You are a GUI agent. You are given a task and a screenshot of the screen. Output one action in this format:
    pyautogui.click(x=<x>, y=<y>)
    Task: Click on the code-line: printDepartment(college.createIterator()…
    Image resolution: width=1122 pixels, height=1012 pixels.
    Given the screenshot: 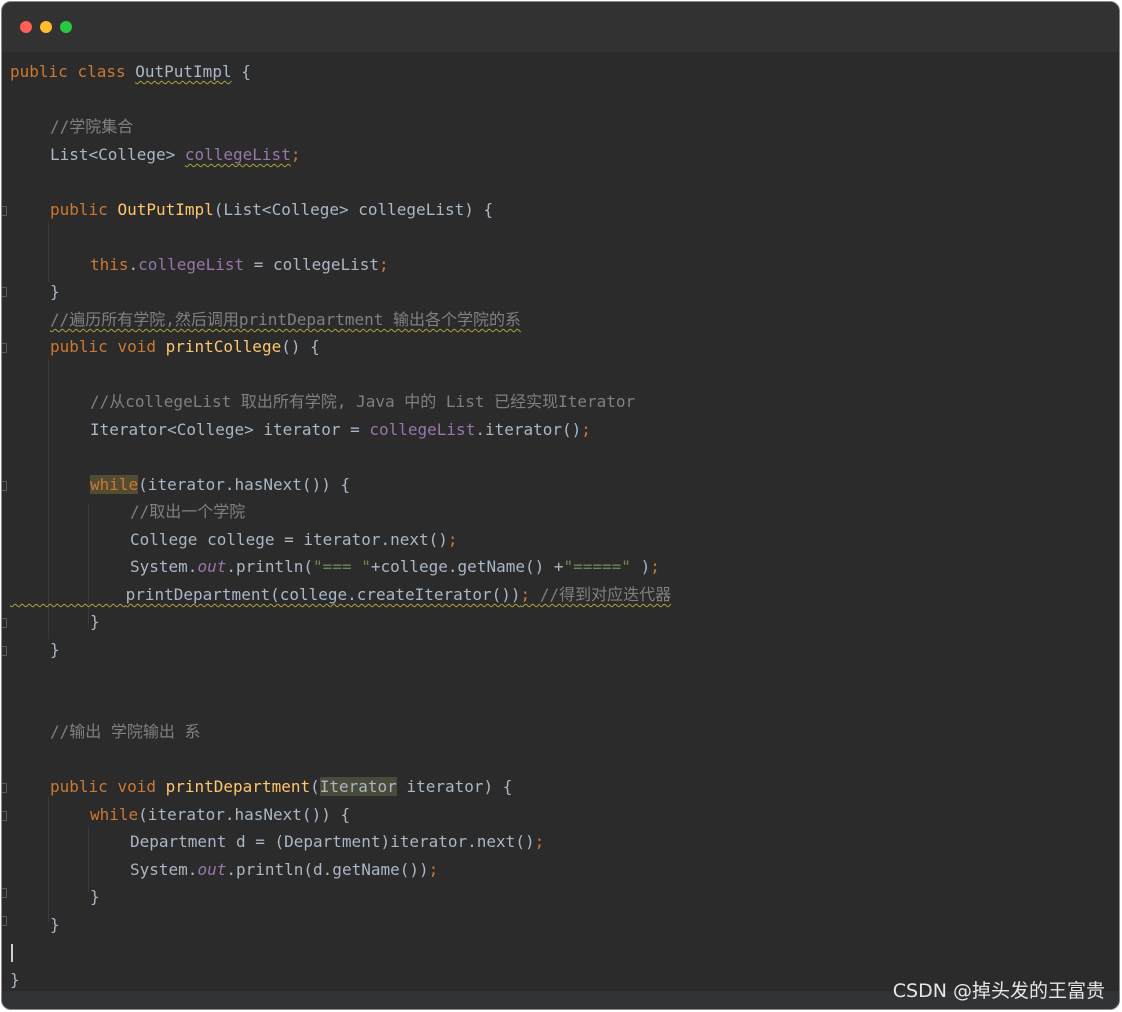 What is the action you would take?
    pyautogui.click(x=341, y=595)
    